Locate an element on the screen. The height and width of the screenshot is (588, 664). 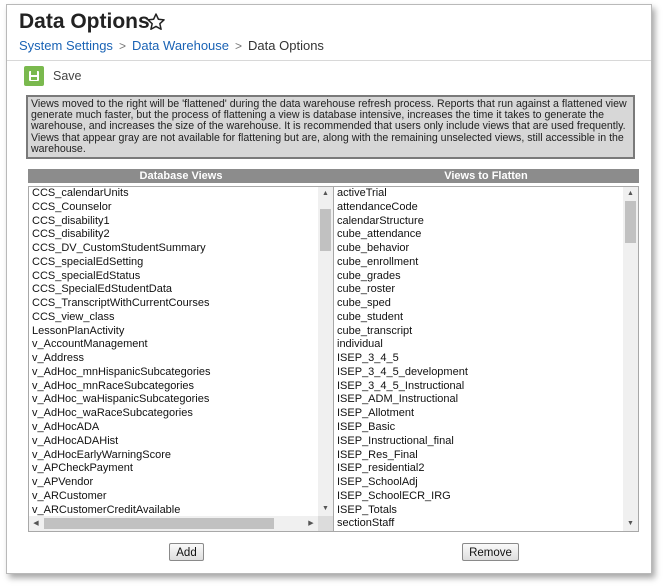
list-item: CCS_calendarUnits is located at coordinates (173, 194).